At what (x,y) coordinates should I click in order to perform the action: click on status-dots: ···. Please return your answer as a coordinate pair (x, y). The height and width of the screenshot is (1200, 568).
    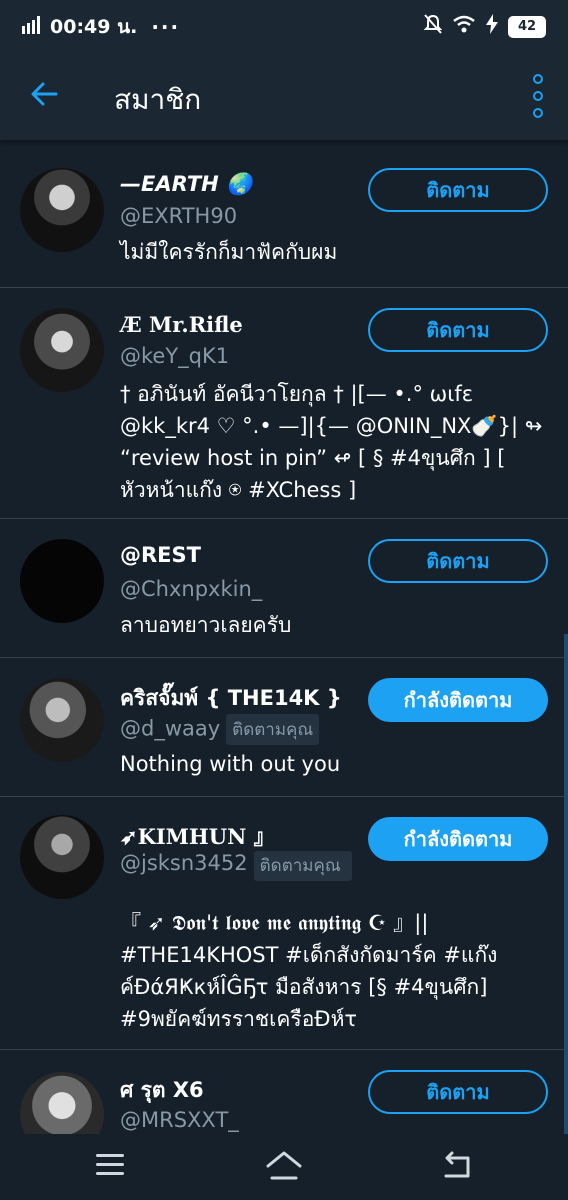
    Looking at the image, I should click on (166, 27).